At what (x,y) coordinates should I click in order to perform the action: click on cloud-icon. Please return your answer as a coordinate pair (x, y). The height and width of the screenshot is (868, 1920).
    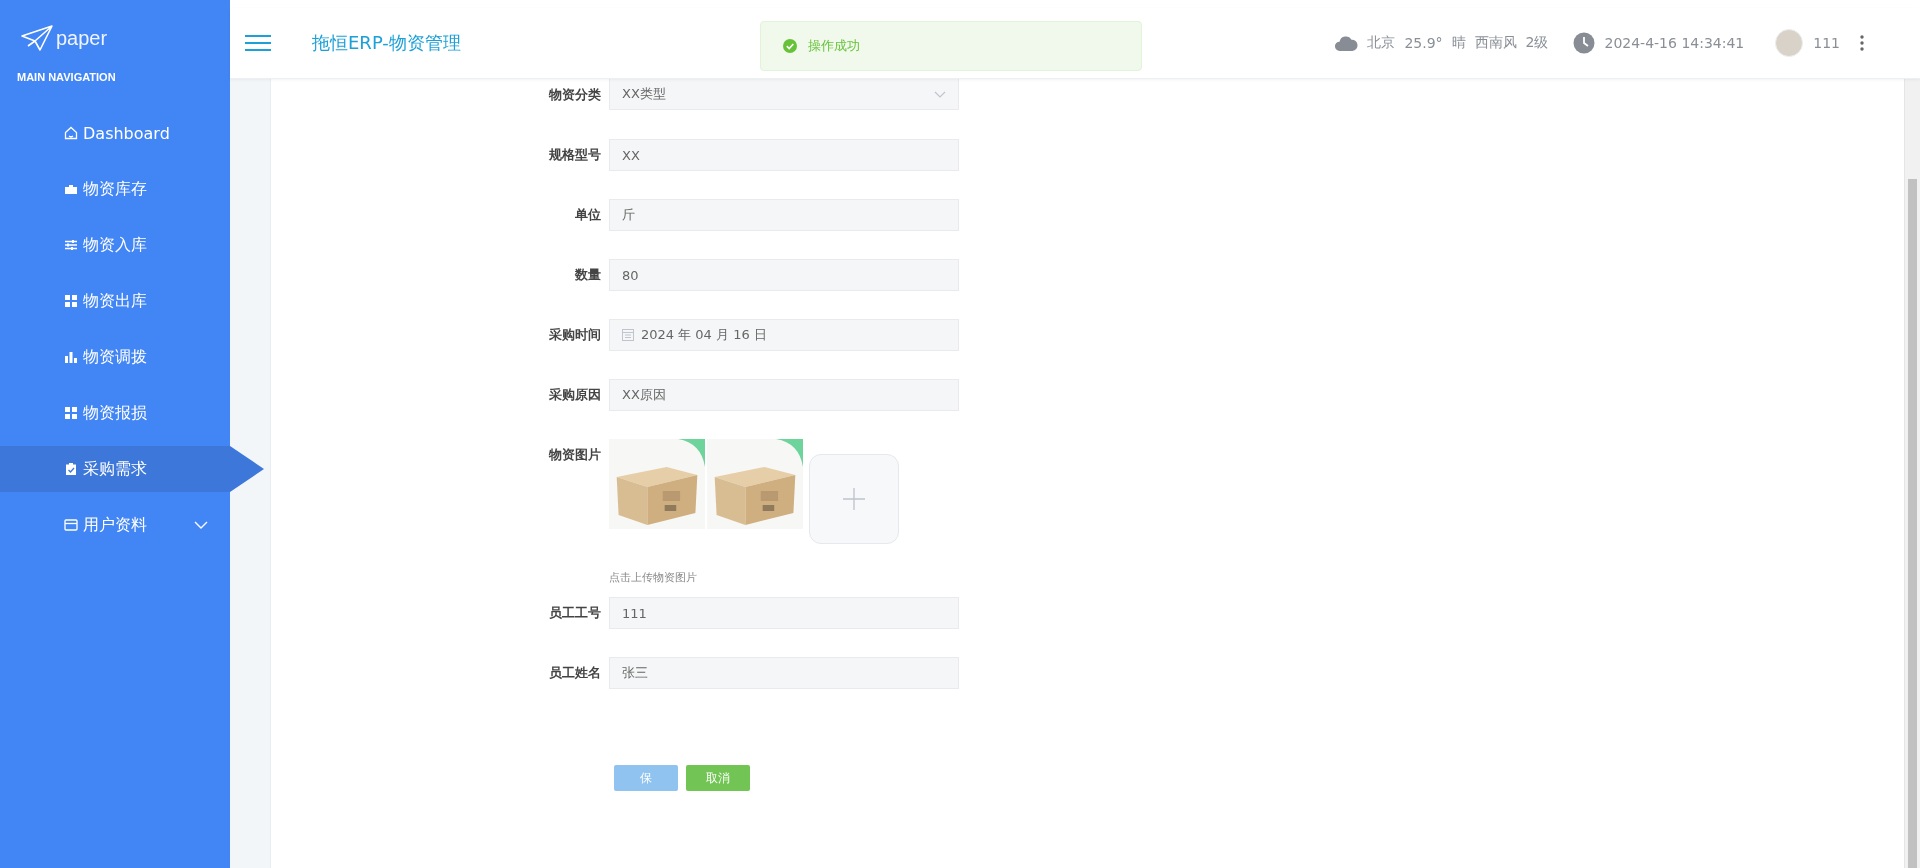
    Looking at the image, I should click on (1346, 43).